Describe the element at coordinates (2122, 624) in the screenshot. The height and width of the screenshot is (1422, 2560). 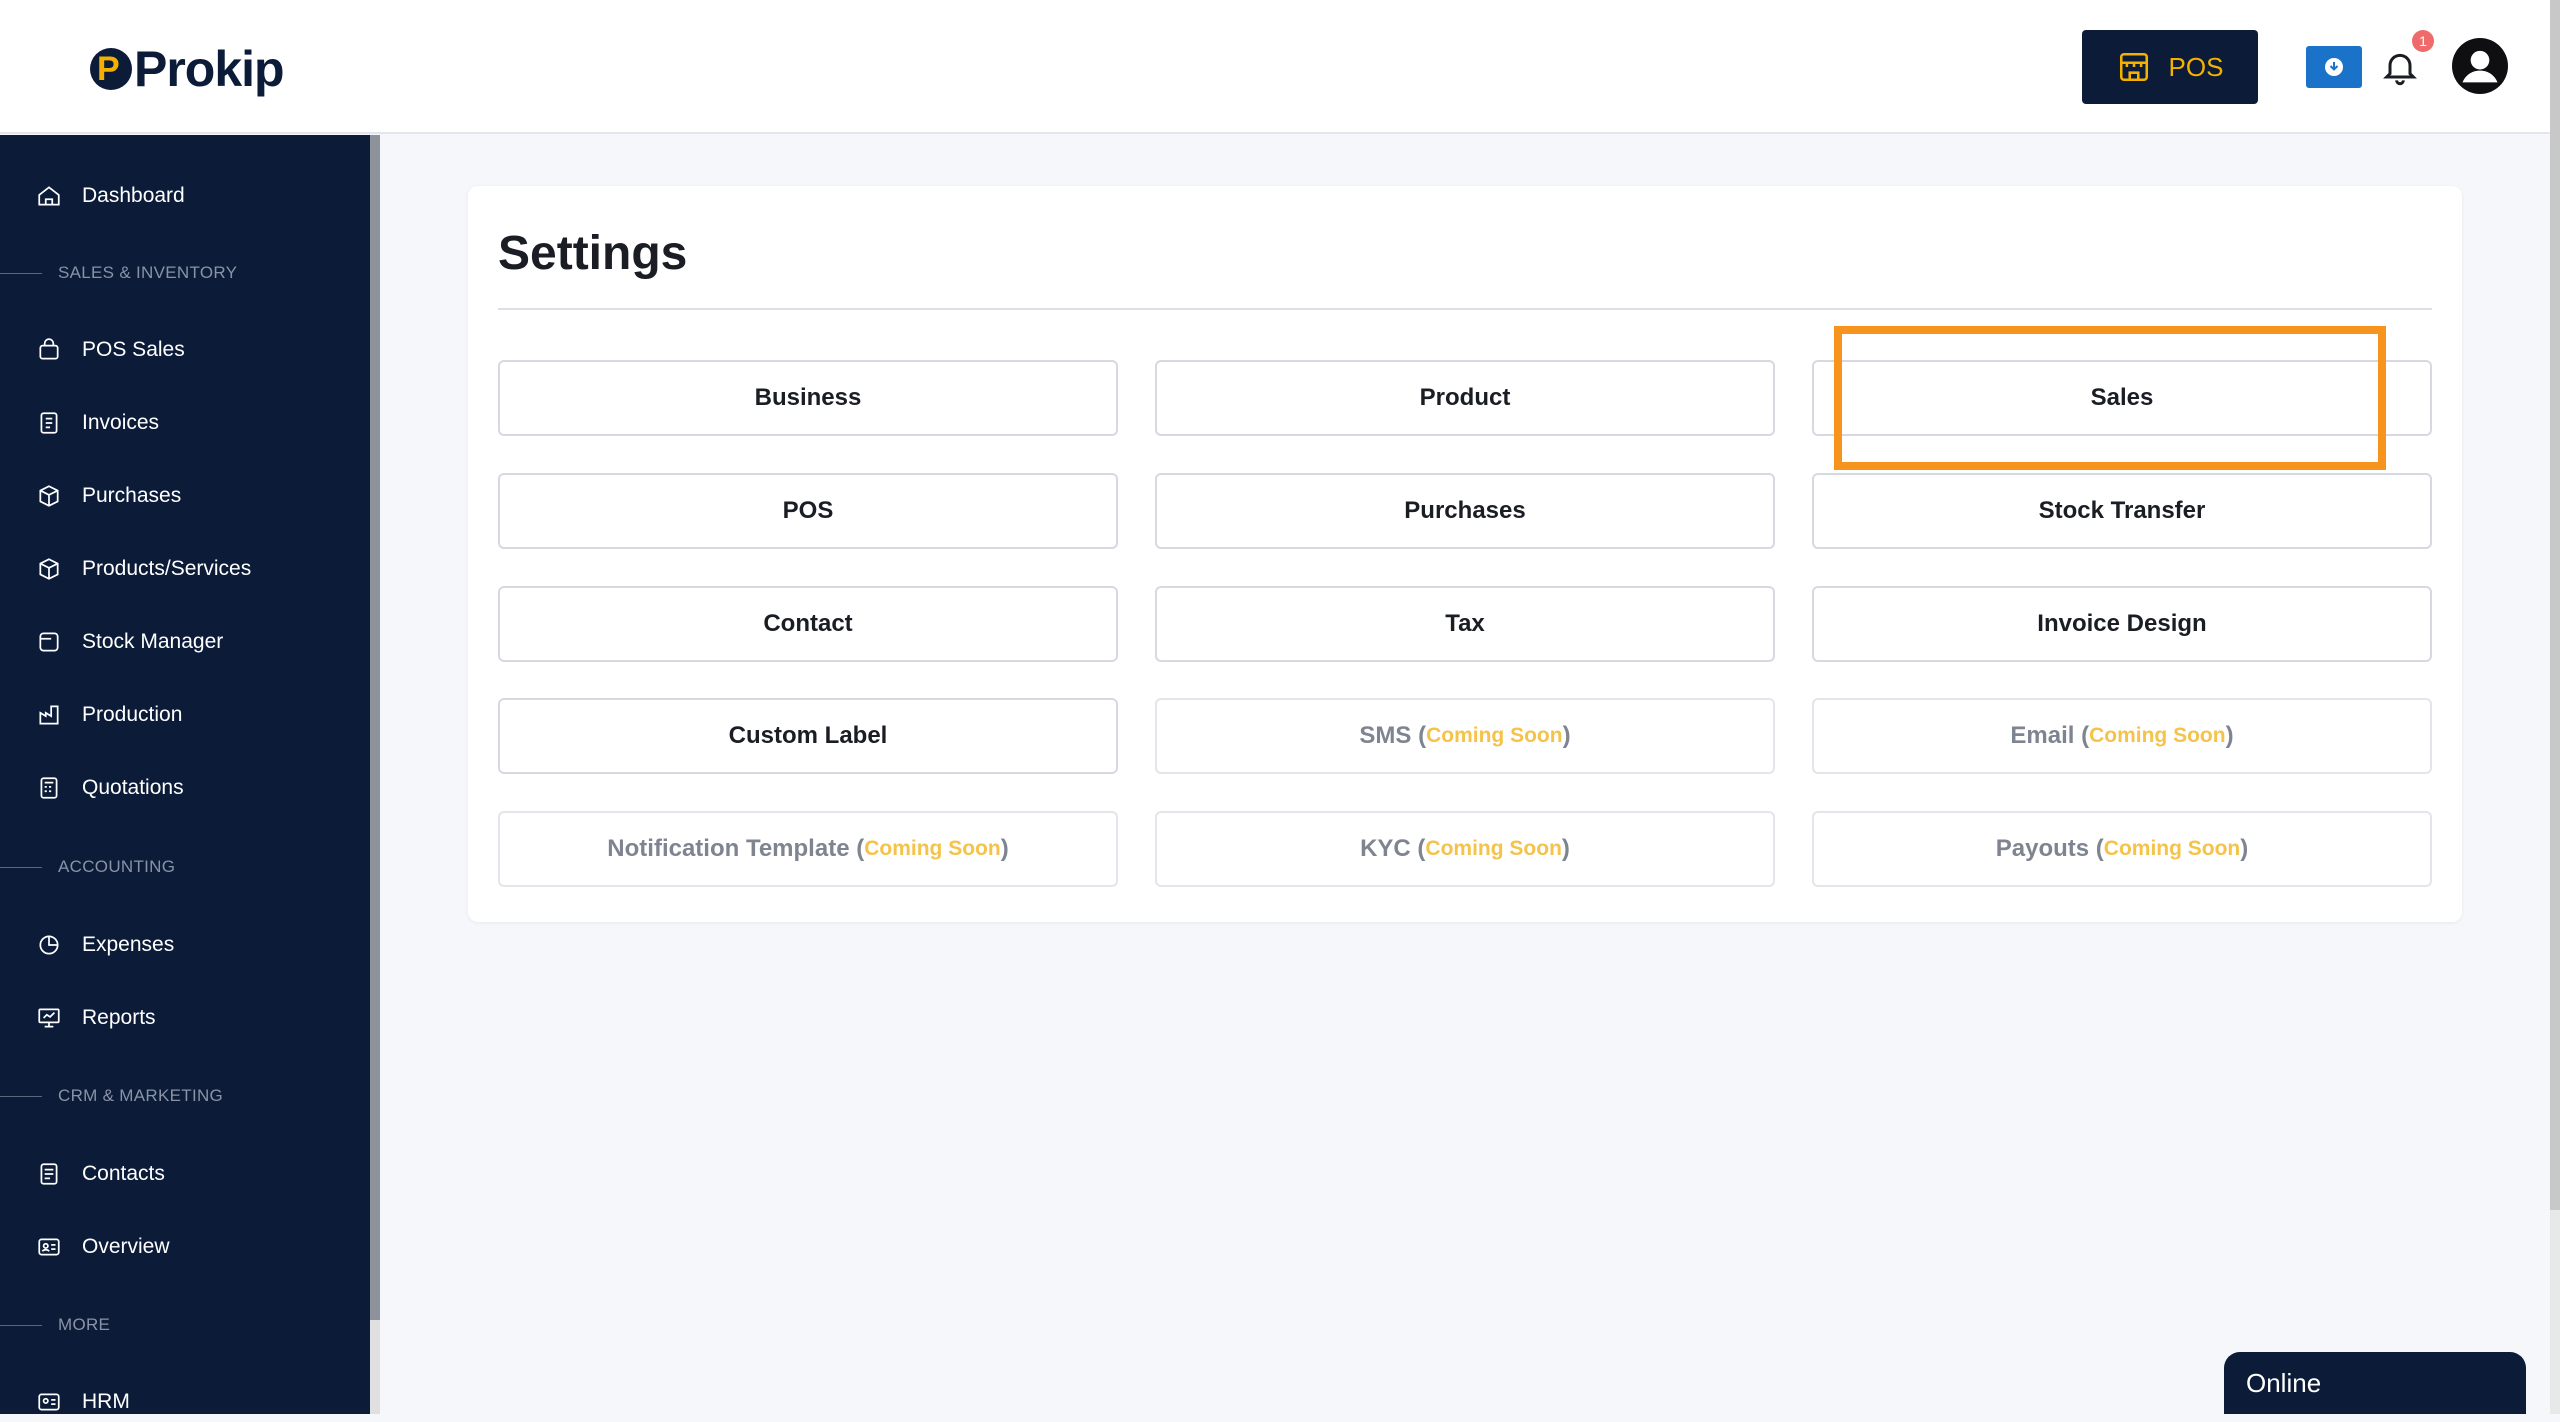
I see `settings-tile-invoice-design: Invoice Design` at that location.